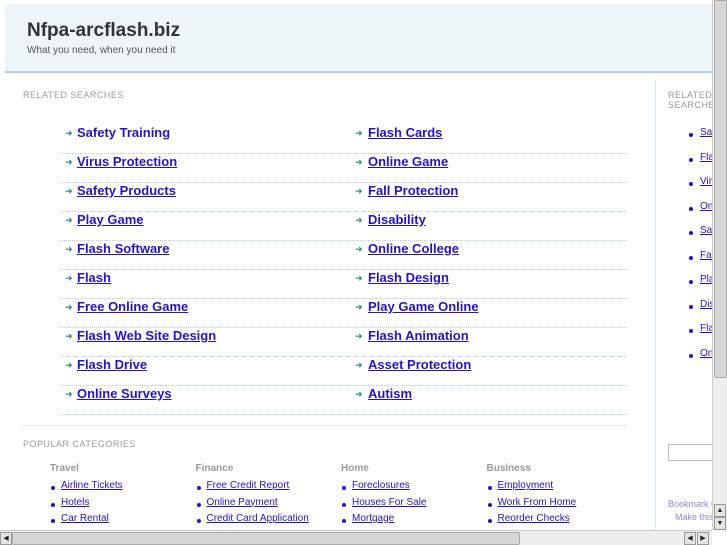 Image resolution: width=727 pixels, height=545 pixels. Describe the element at coordinates (534, 518) in the screenshot. I see `category-link: Reorder Checks` at that location.